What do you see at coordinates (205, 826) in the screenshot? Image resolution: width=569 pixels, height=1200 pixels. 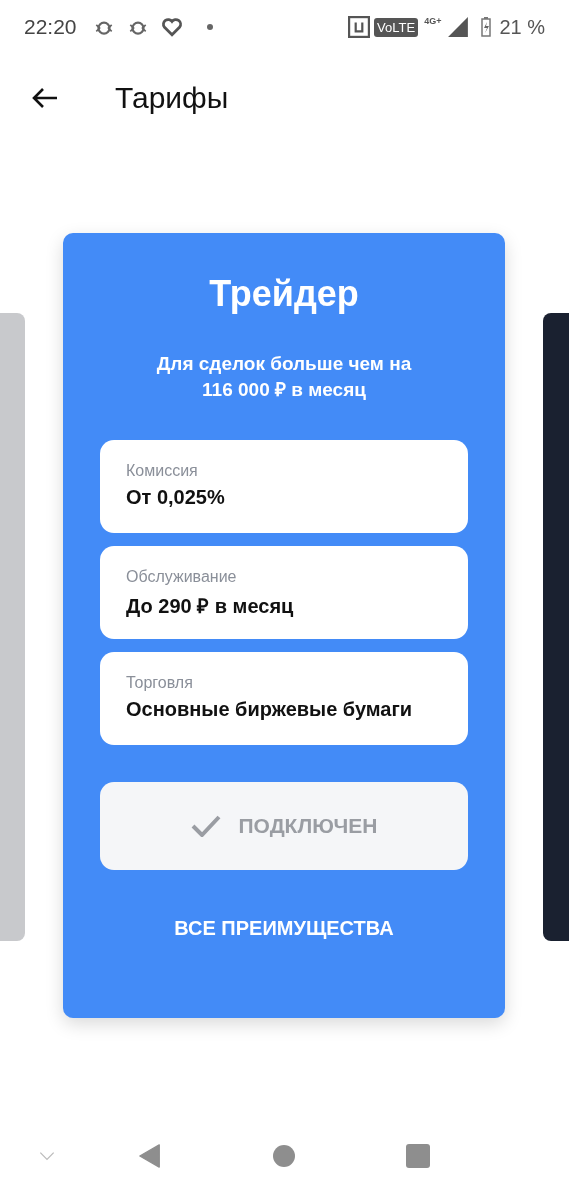 I see `checkmark-icon` at bounding box center [205, 826].